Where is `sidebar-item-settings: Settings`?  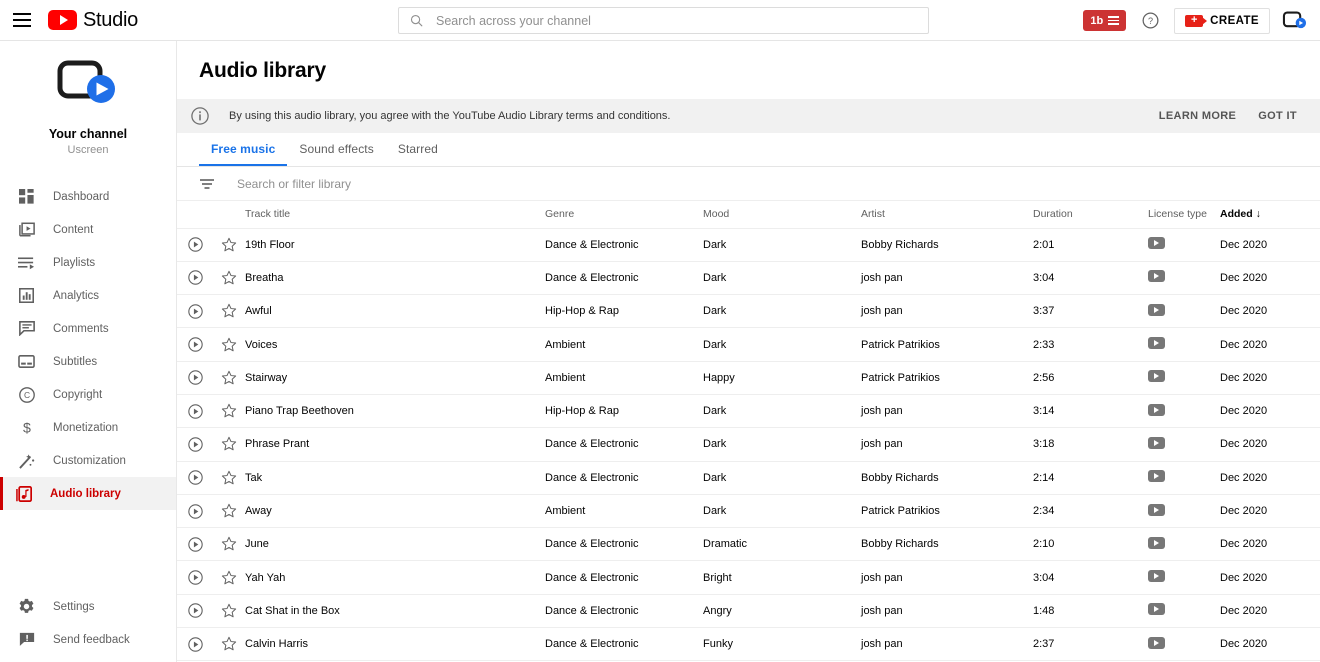
sidebar-item-settings: Settings is located at coordinates (88, 606).